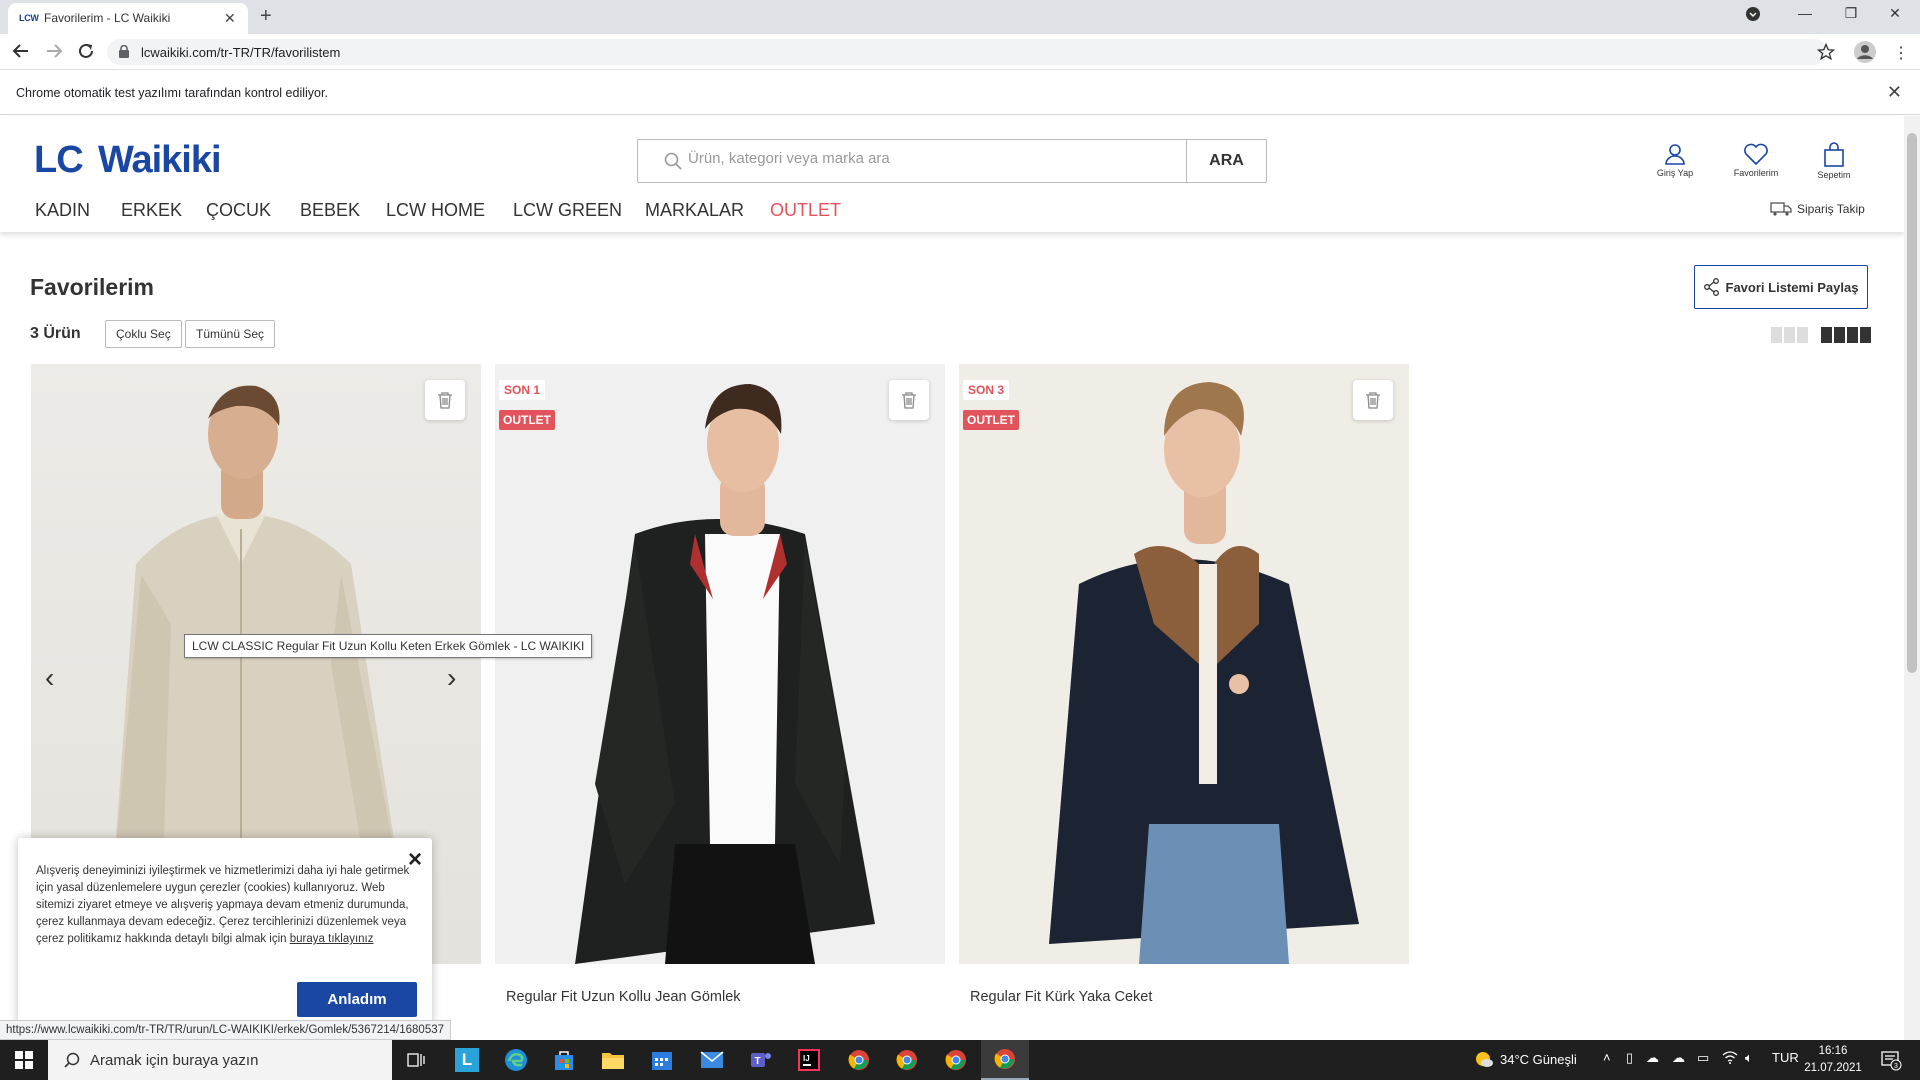 Image resolution: width=1920 pixels, height=1080 pixels. What do you see at coordinates (1652, 1058) in the screenshot?
I see `onedrive-icon: ☁` at bounding box center [1652, 1058].